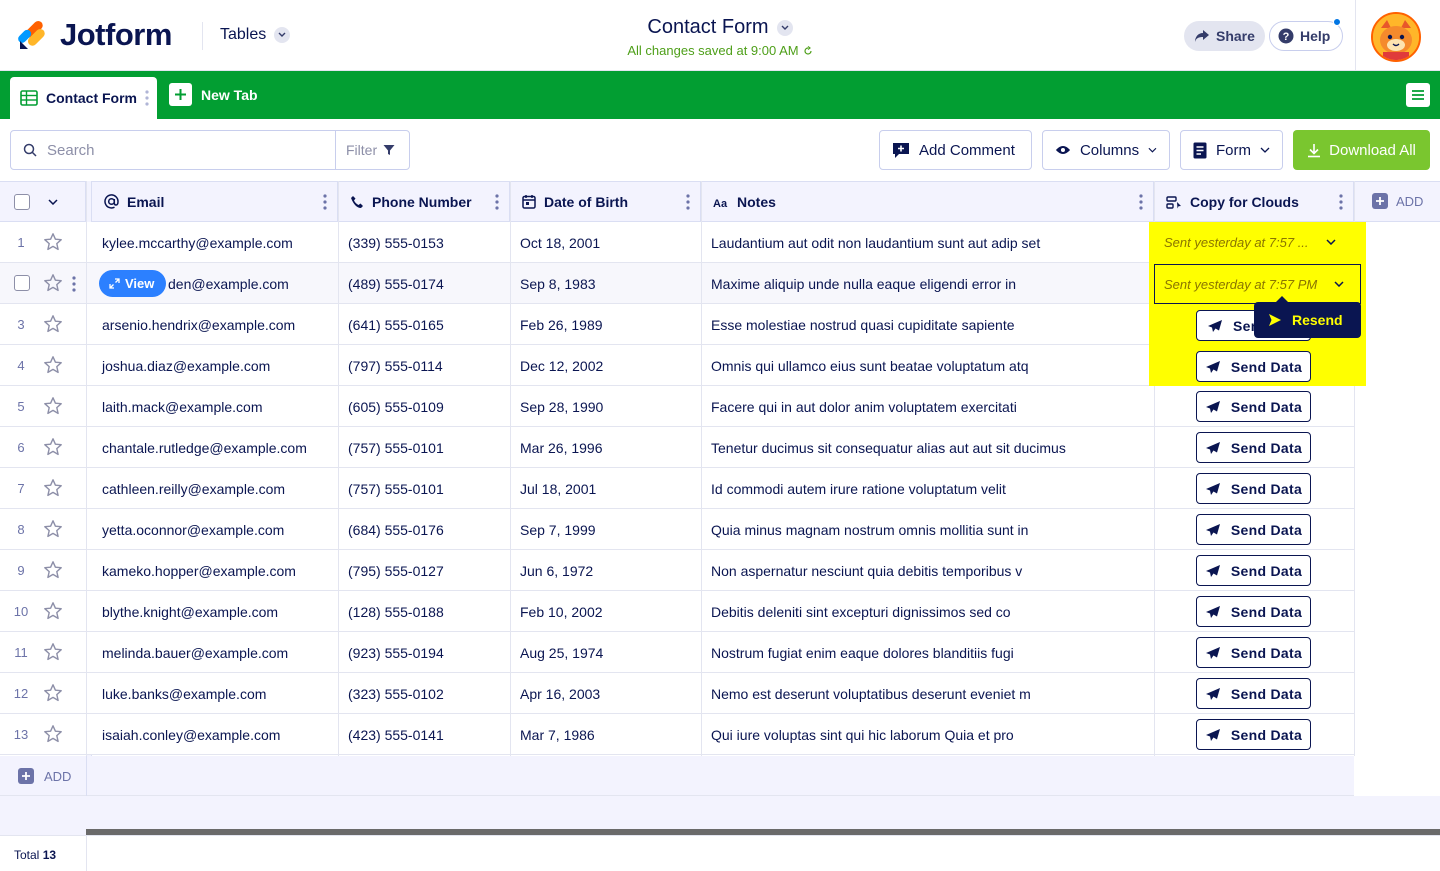  Describe the element at coordinates (1224, 36) in the screenshot. I see `share-button: Share` at that location.